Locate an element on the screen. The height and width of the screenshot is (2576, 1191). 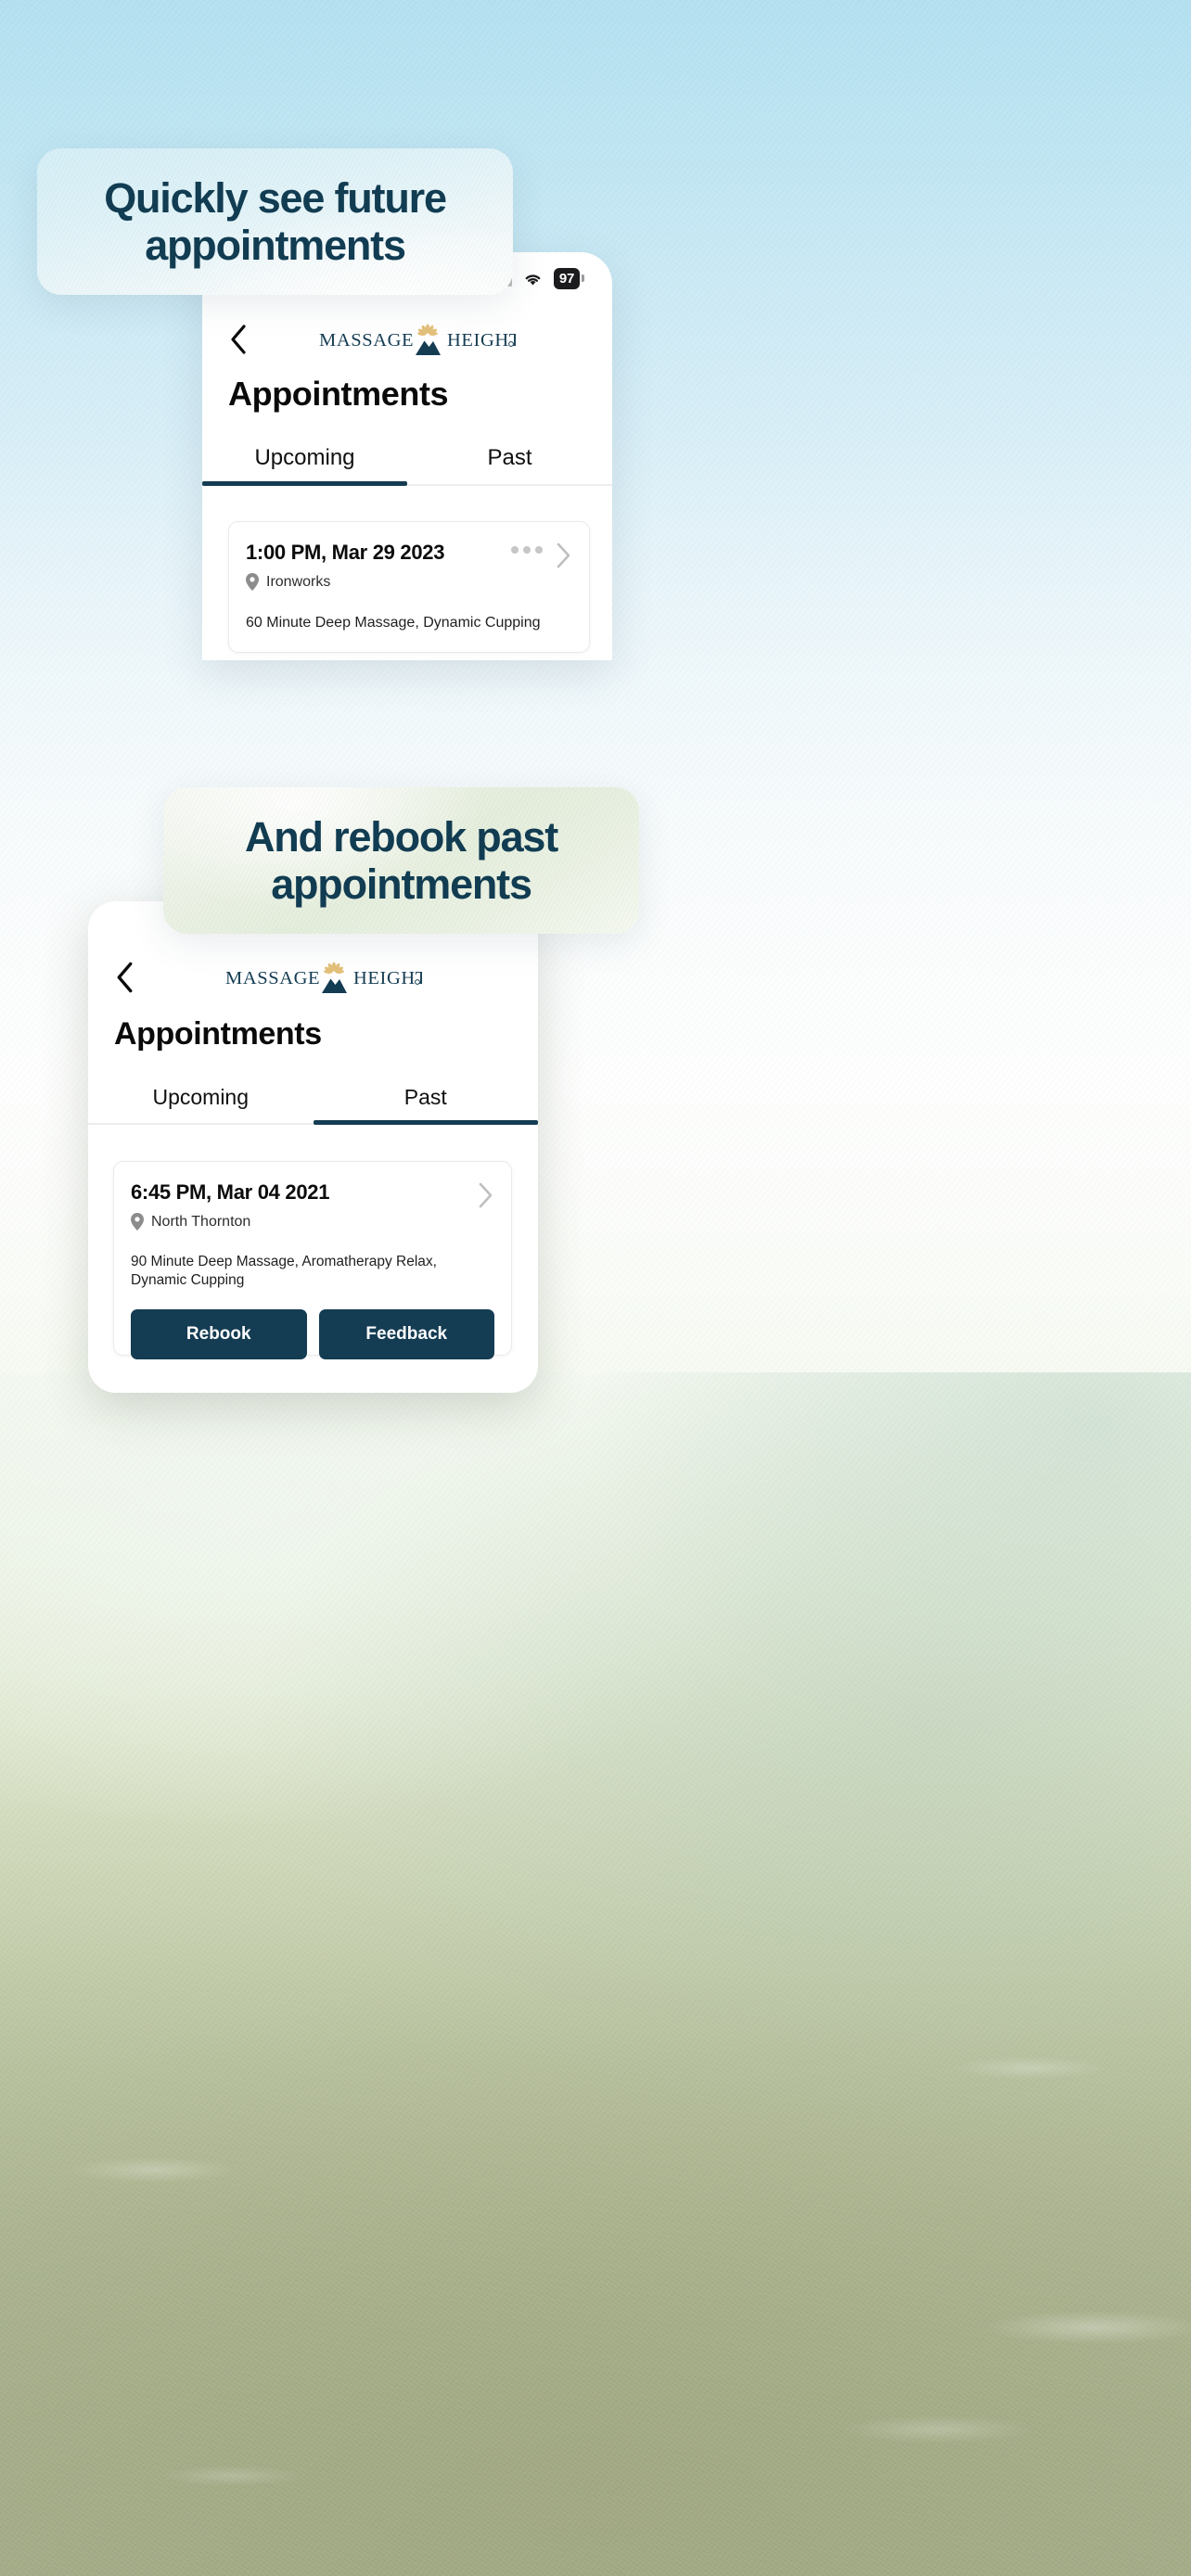
appointment-location-label: North Thornton is located at coordinates (201, 1222).